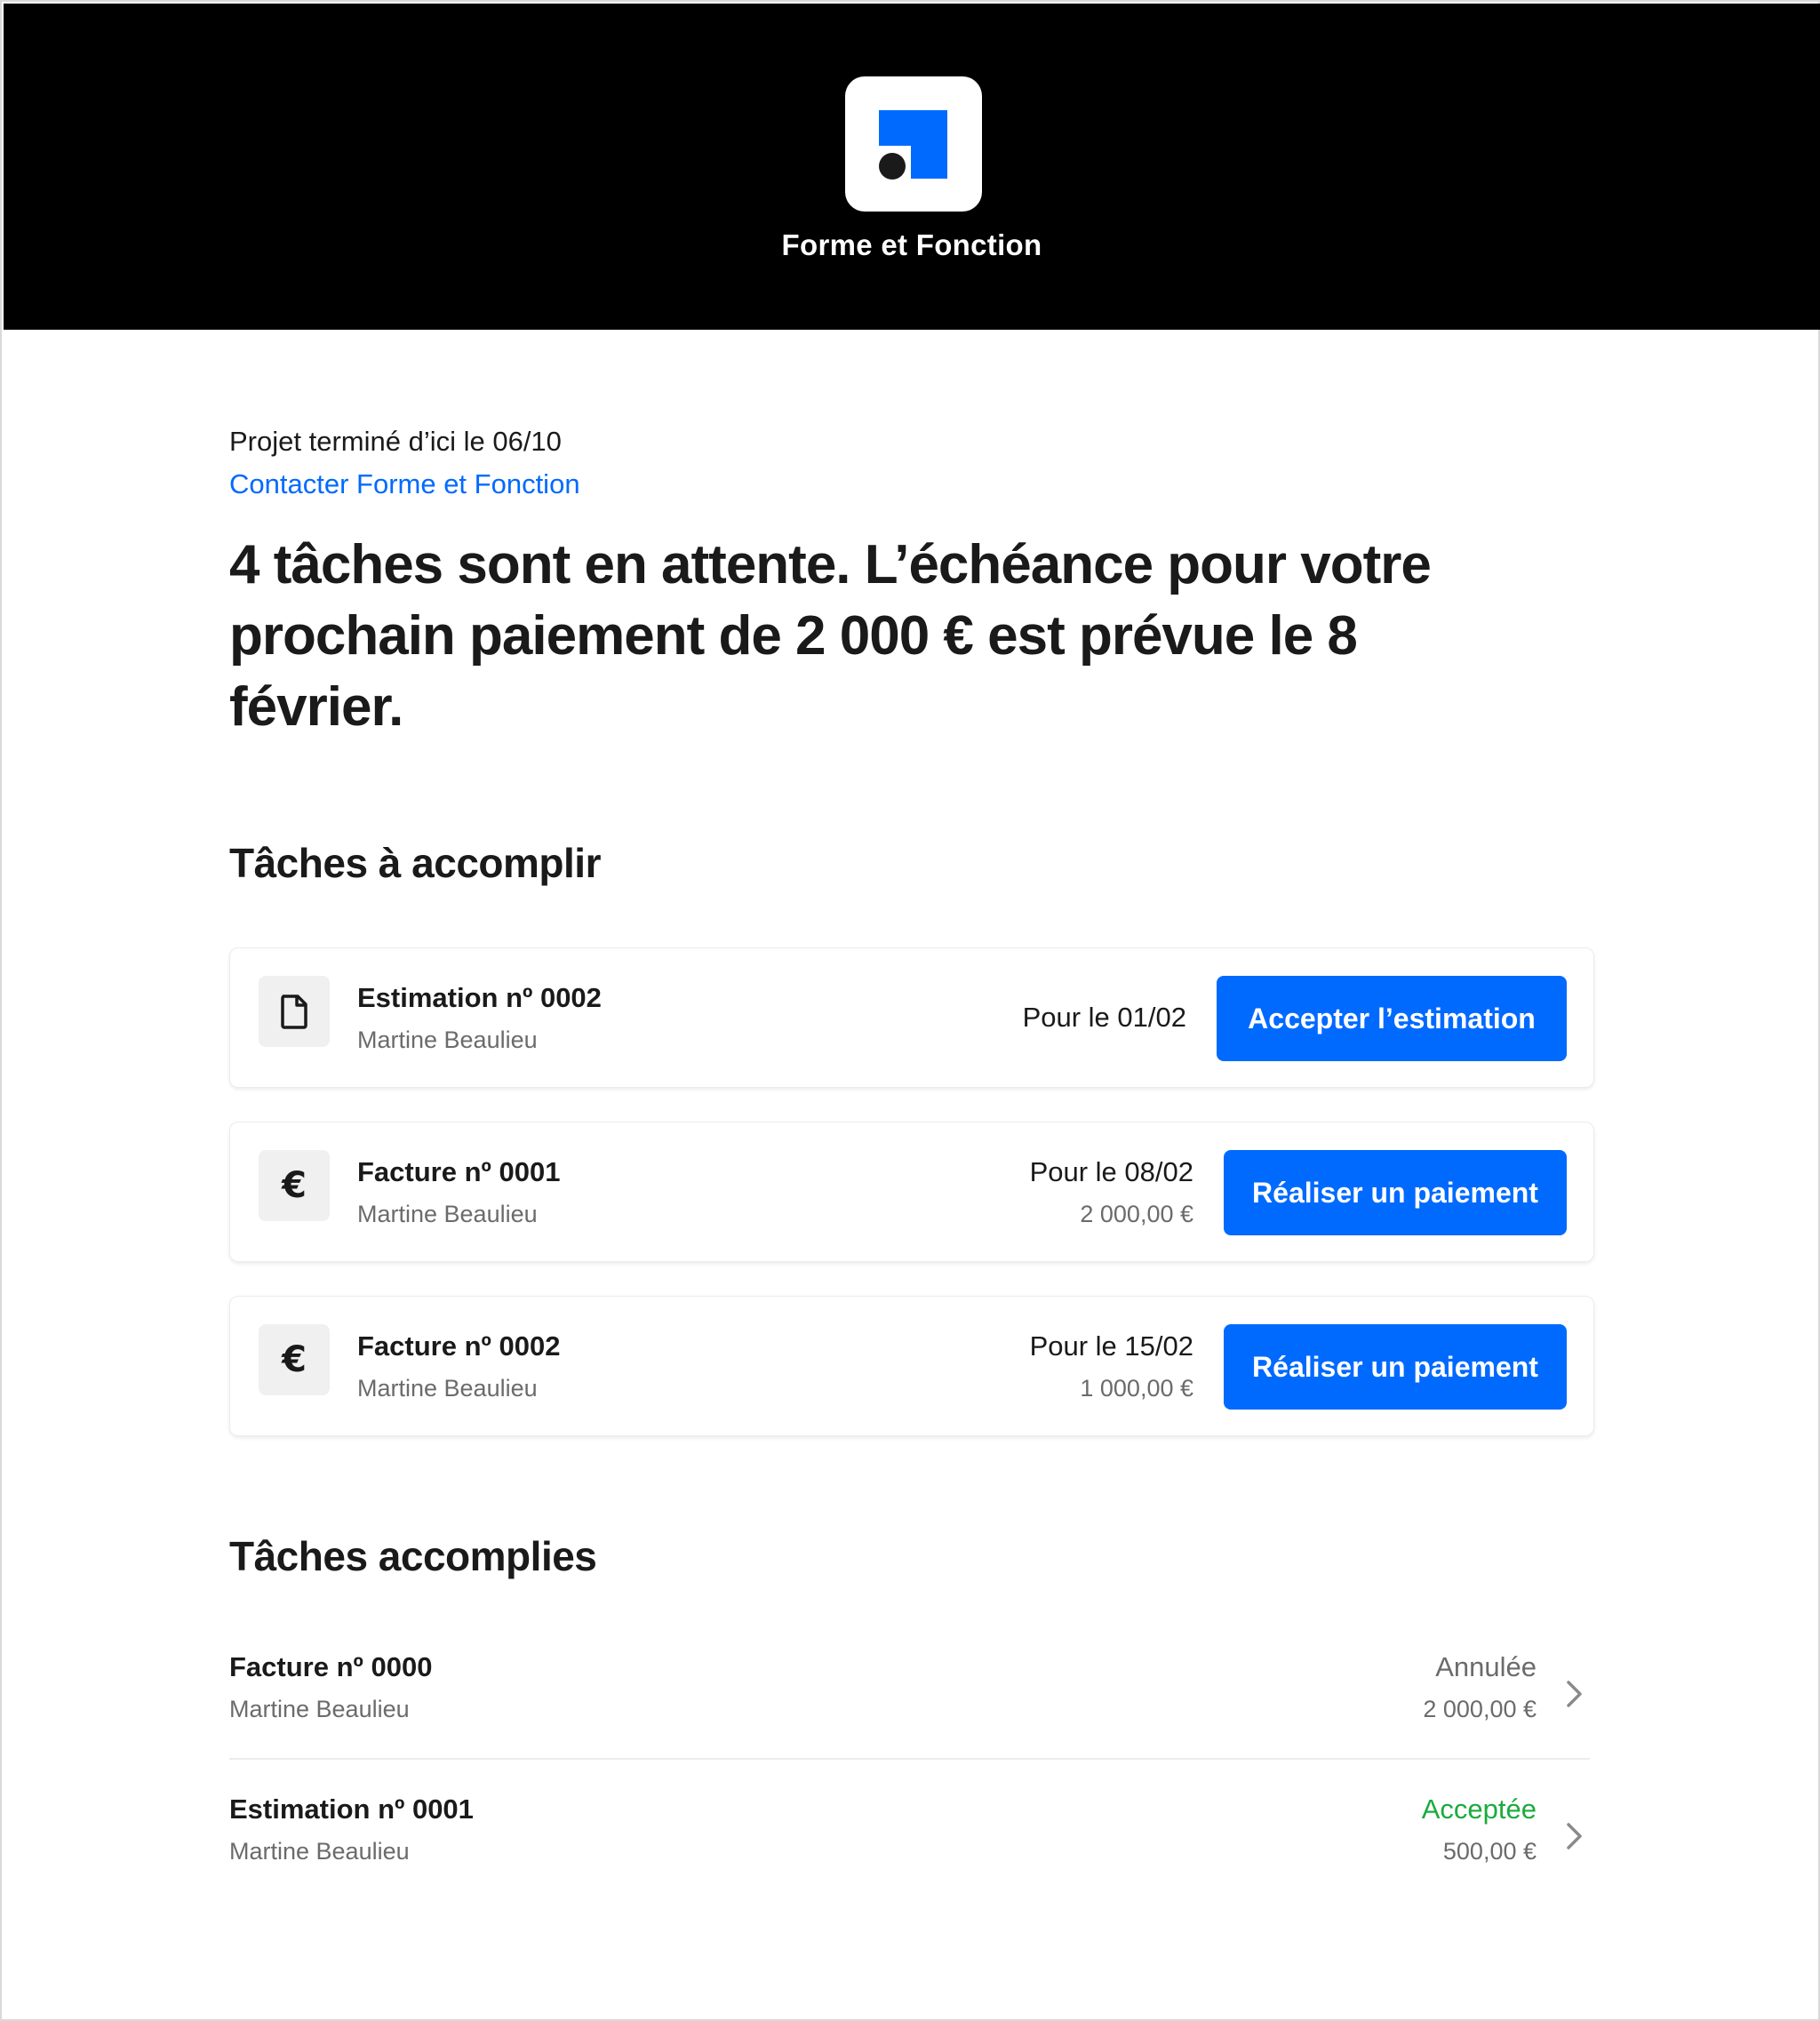 The height and width of the screenshot is (2021, 1820). Describe the element at coordinates (1489, 1851) in the screenshot. I see `completed-item-amount: 500,00 €` at that location.